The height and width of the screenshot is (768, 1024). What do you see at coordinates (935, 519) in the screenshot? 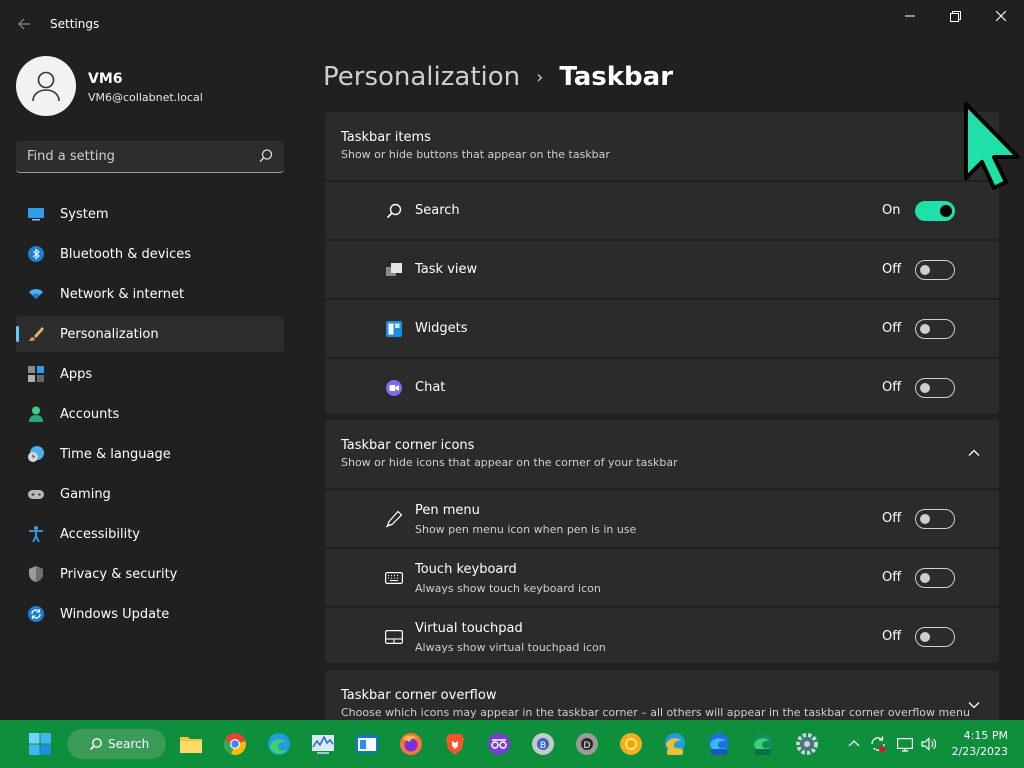
I see `pen-menu-toggle` at bounding box center [935, 519].